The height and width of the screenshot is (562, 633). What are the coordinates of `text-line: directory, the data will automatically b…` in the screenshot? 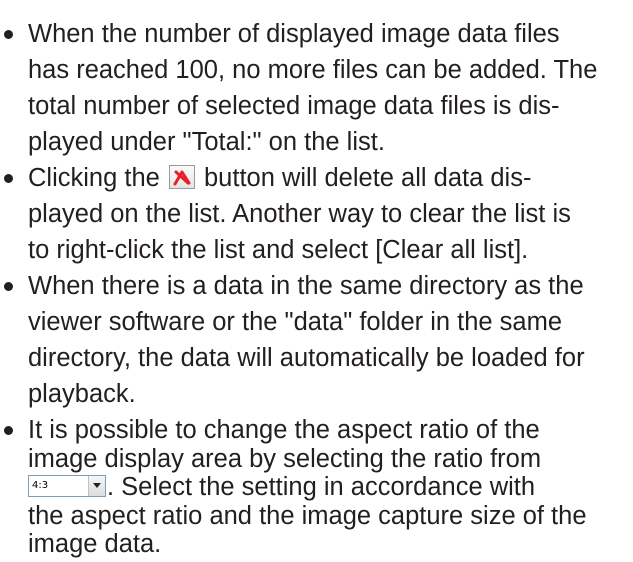 It's located at (306, 358).